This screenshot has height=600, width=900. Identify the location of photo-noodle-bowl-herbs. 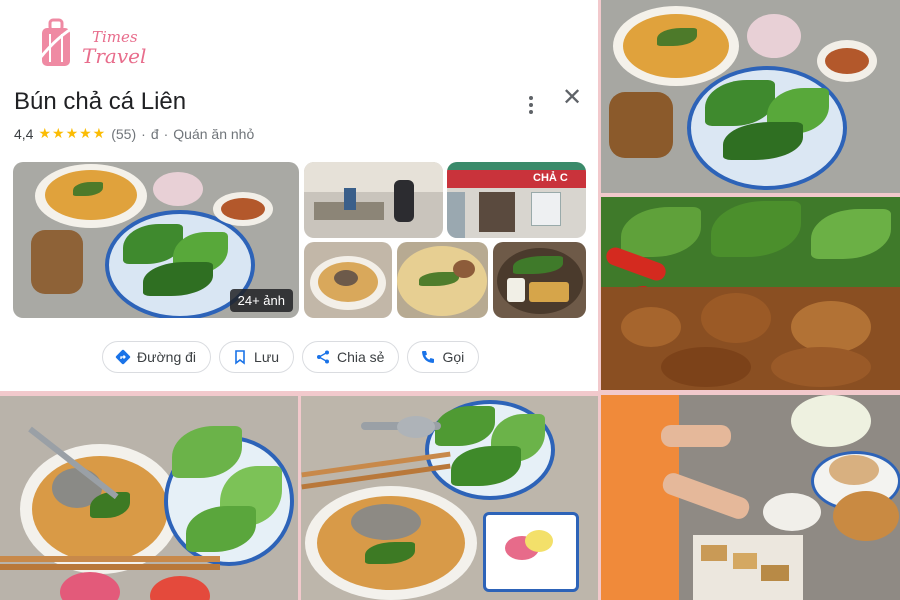
(449, 498).